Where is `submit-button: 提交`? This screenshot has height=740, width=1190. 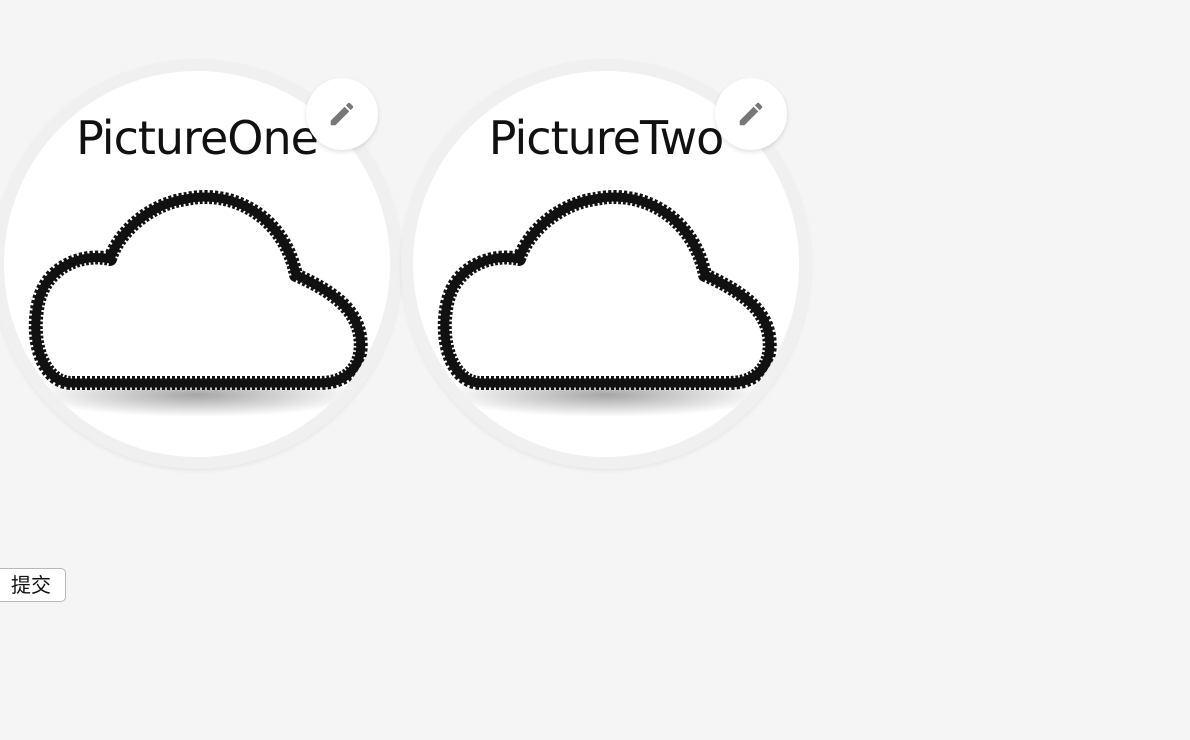 submit-button: 提交 is located at coordinates (33, 585).